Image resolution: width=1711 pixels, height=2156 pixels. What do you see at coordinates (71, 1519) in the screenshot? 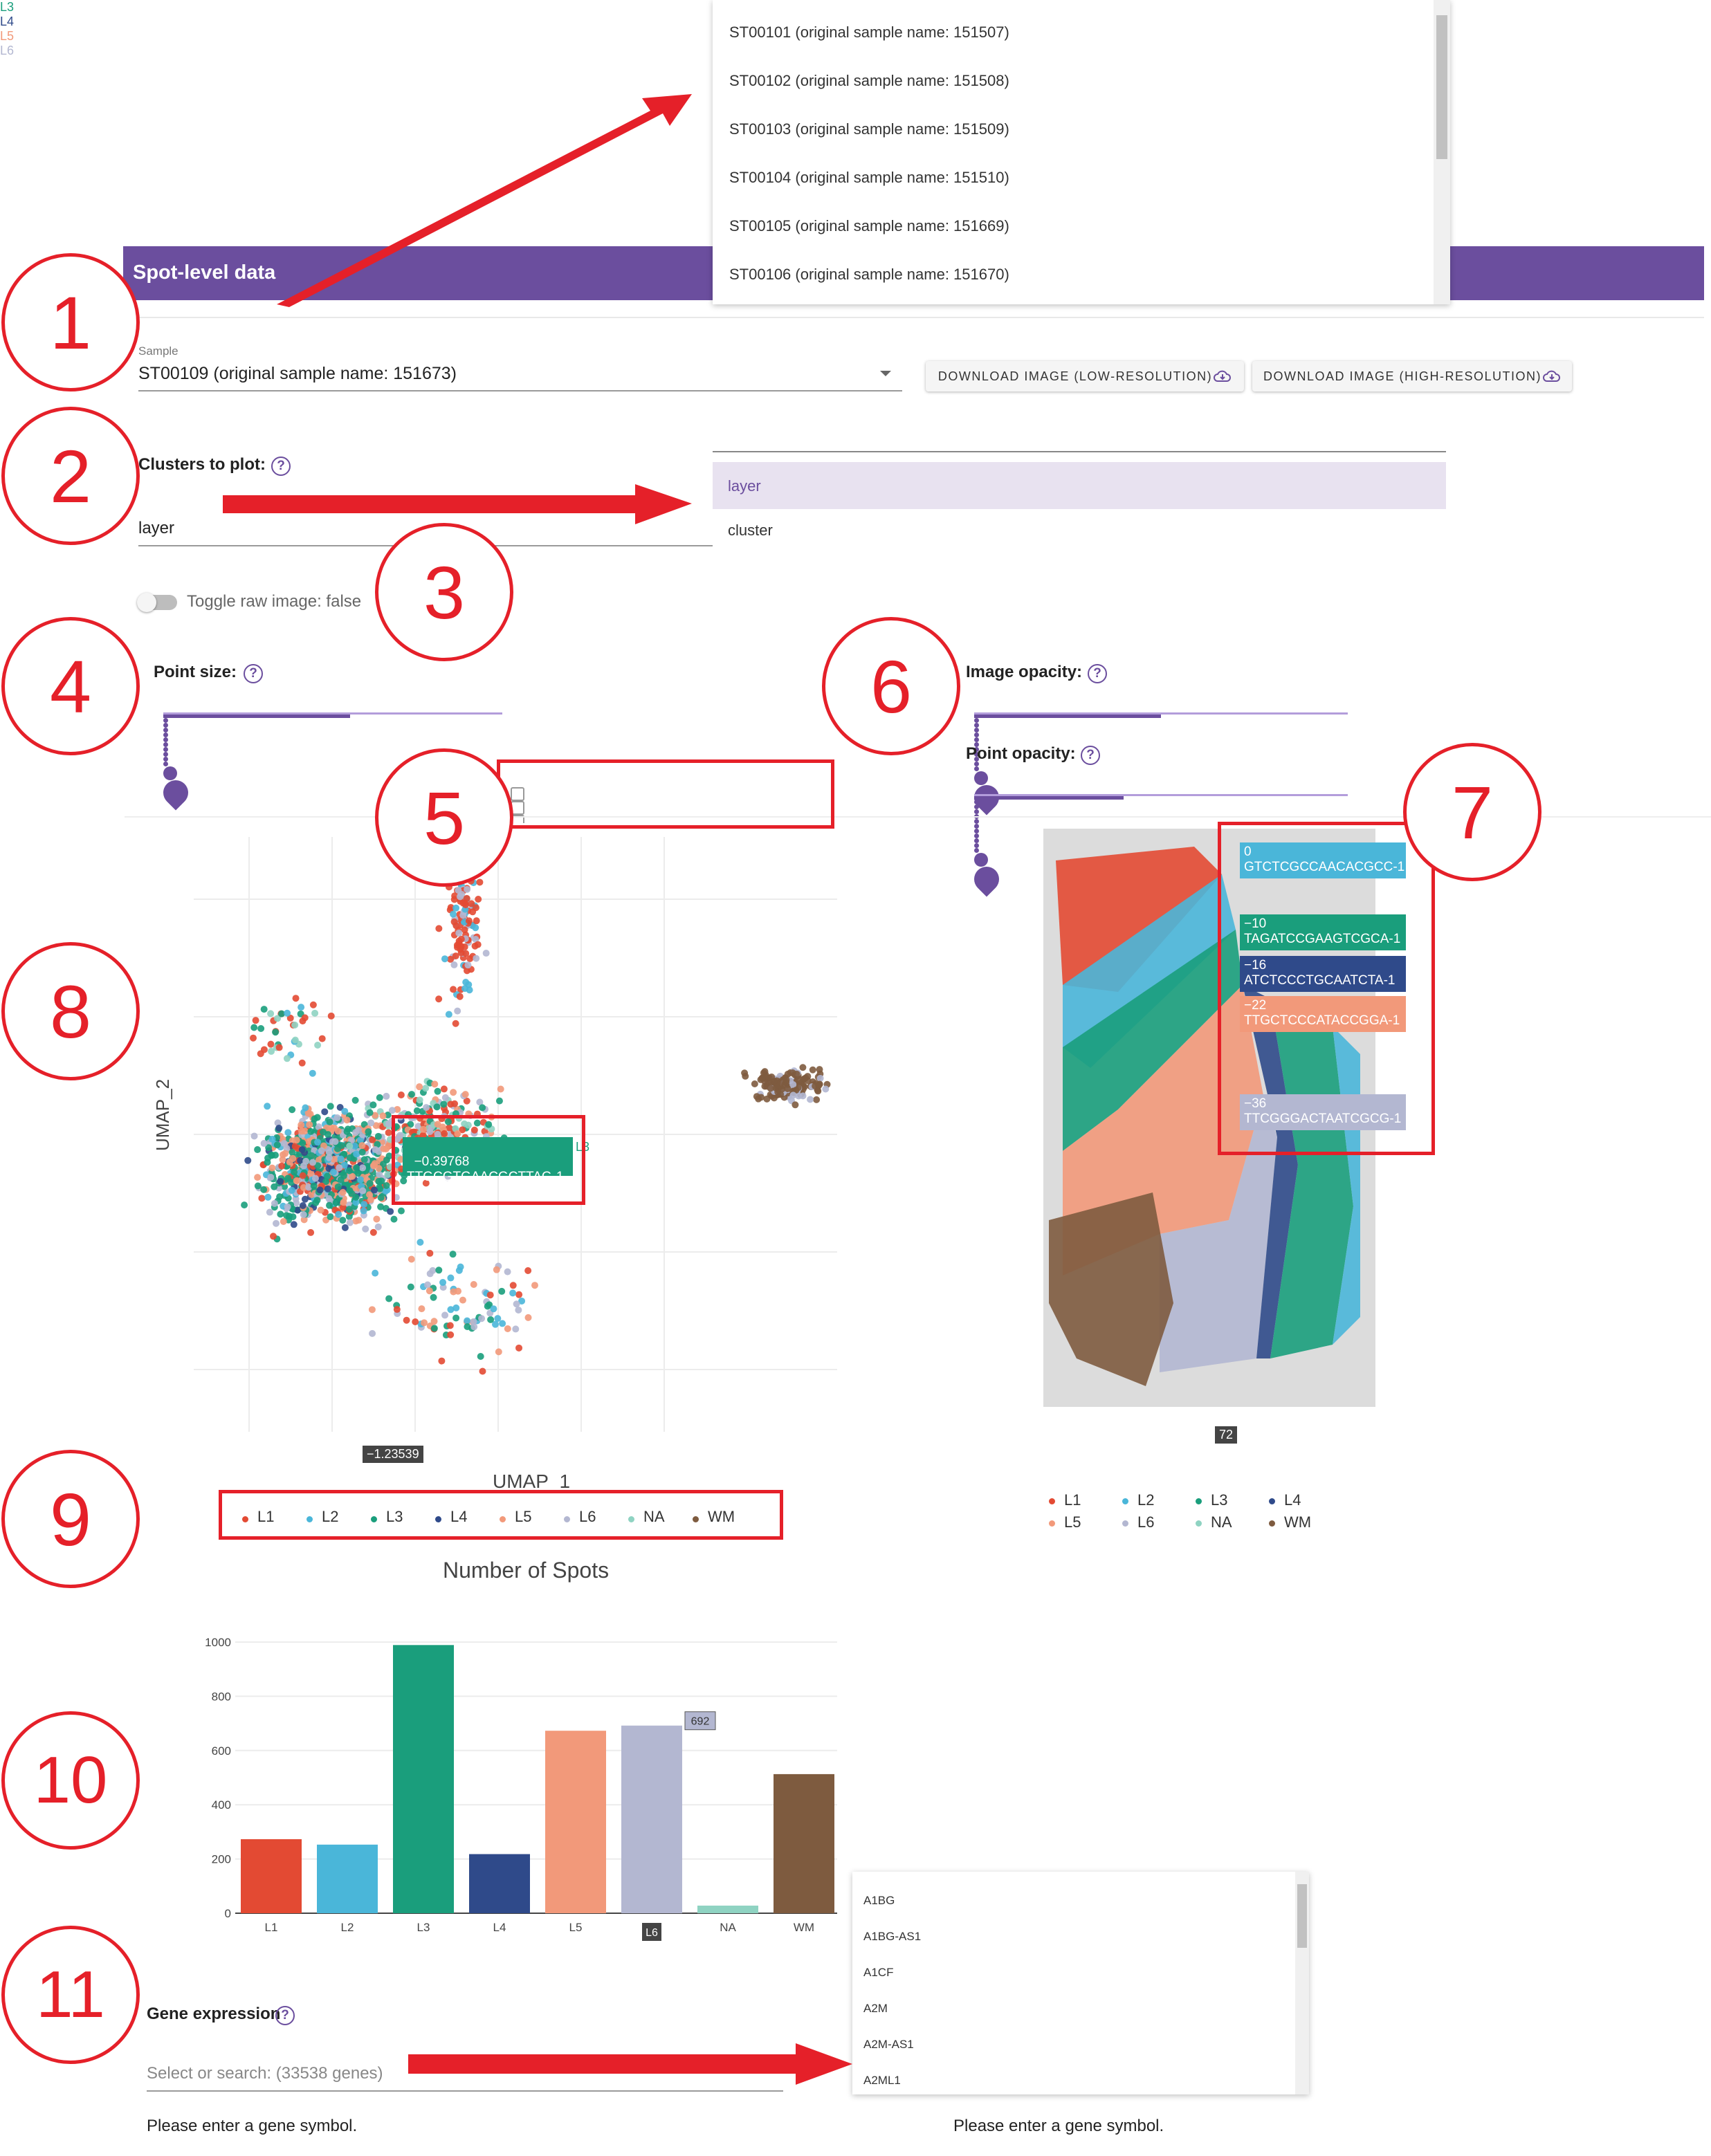
I see `annotation-marker: 9` at bounding box center [71, 1519].